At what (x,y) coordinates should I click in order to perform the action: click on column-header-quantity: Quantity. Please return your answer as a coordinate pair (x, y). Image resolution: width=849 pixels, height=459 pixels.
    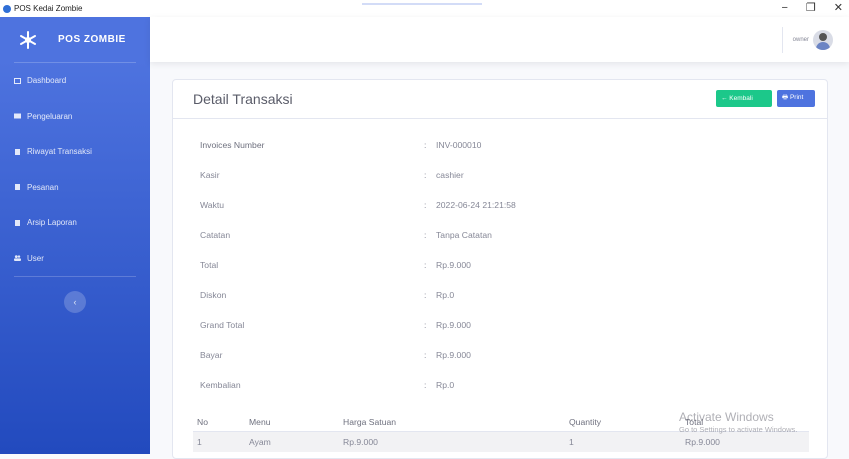
    Looking at the image, I should click on (585, 421).